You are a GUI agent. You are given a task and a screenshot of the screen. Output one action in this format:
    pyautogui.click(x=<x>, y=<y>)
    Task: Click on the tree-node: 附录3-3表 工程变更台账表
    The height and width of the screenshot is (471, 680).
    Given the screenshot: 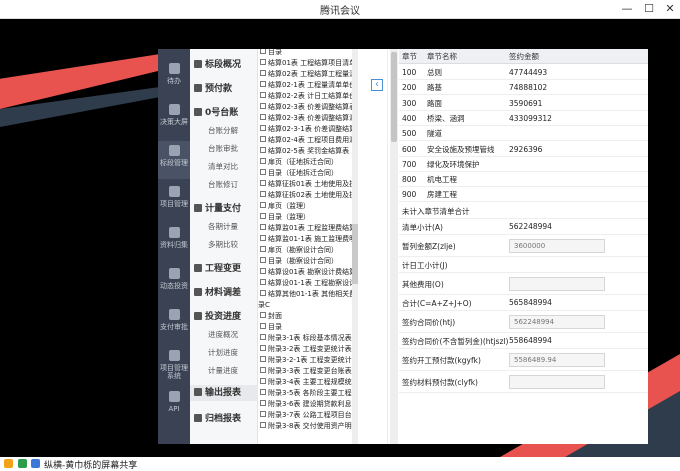 What is the action you would take?
    pyautogui.click(x=306, y=371)
    